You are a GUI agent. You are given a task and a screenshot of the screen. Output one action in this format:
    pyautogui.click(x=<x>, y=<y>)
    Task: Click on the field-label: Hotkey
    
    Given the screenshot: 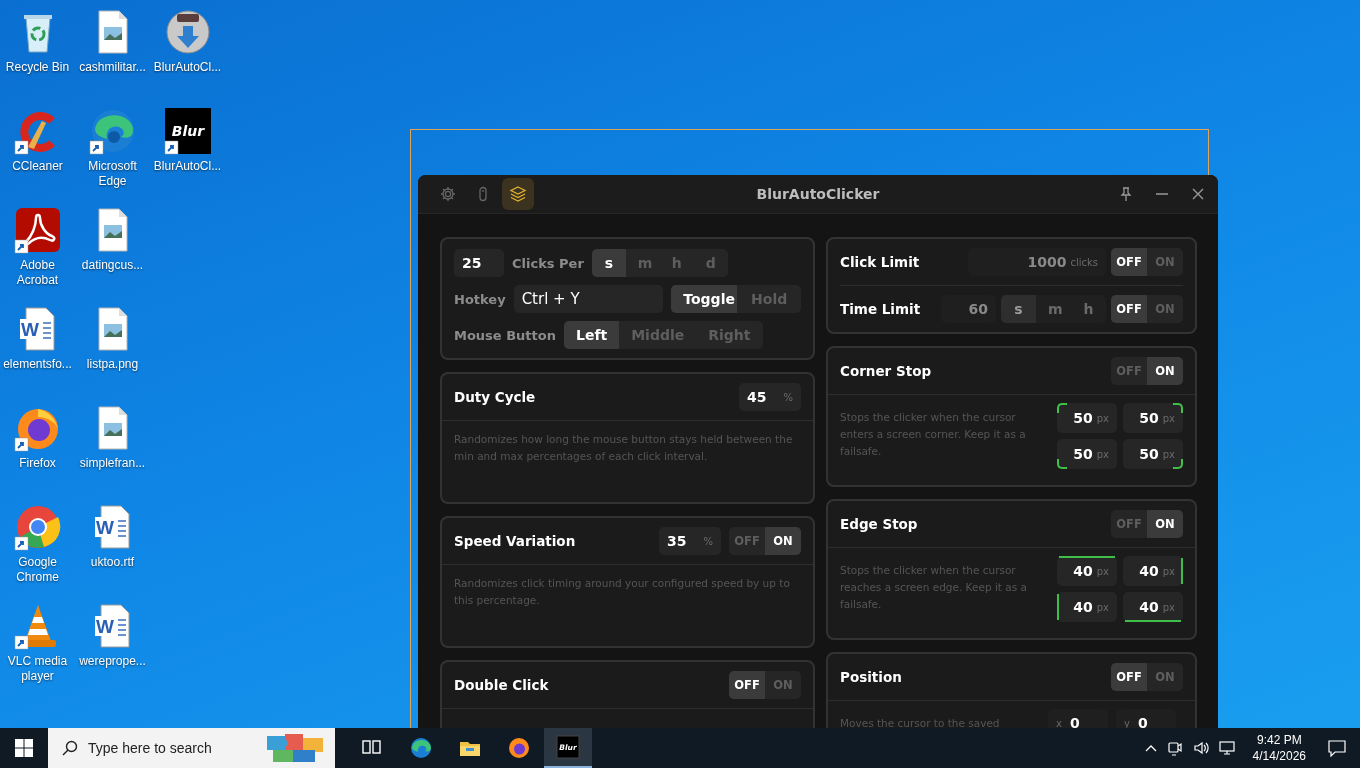 What is the action you would take?
    pyautogui.click(x=480, y=299)
    